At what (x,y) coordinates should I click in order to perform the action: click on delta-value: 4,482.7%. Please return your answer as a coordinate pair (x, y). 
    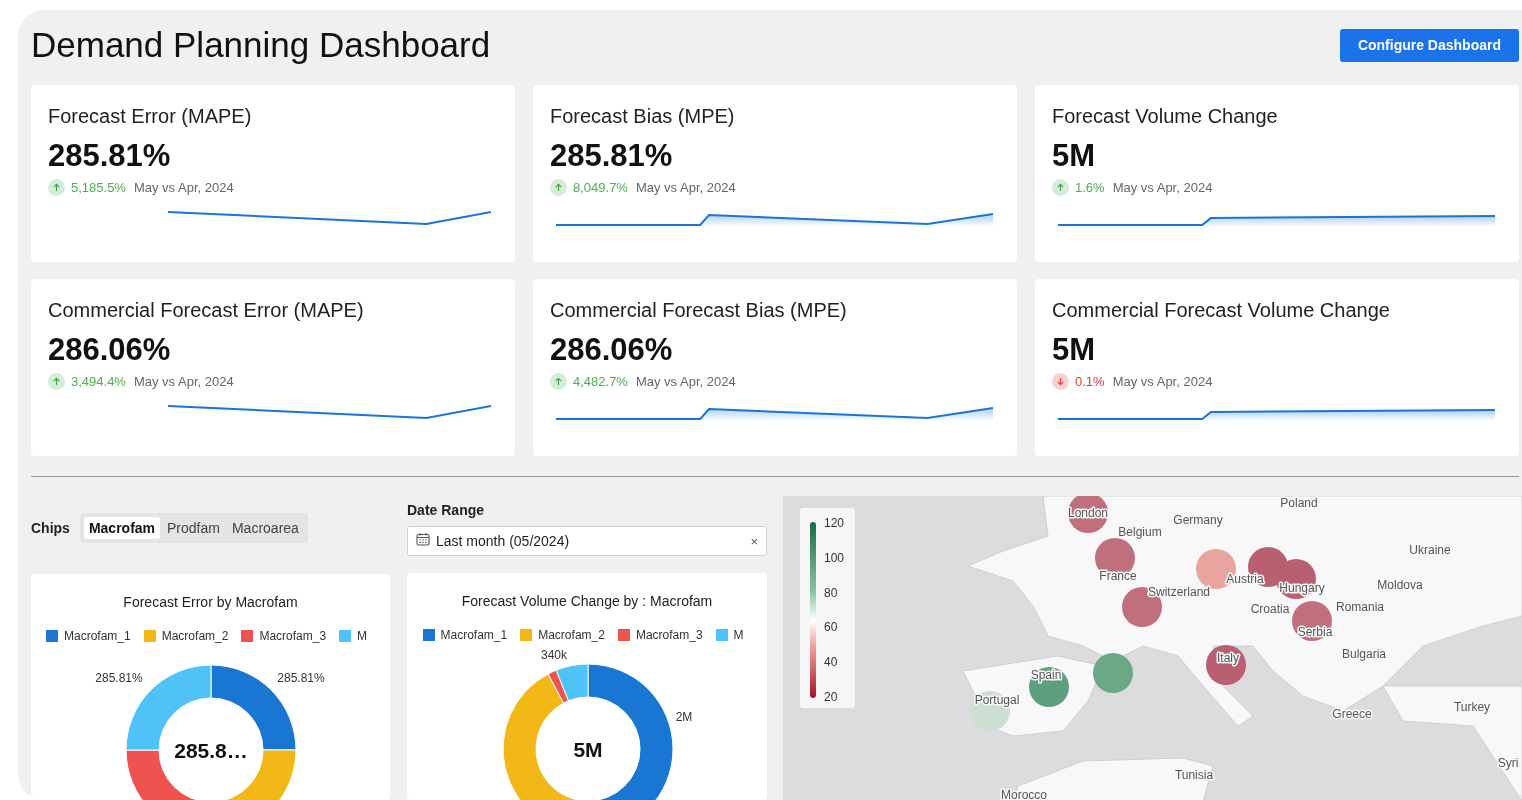
    Looking at the image, I should click on (600, 381).